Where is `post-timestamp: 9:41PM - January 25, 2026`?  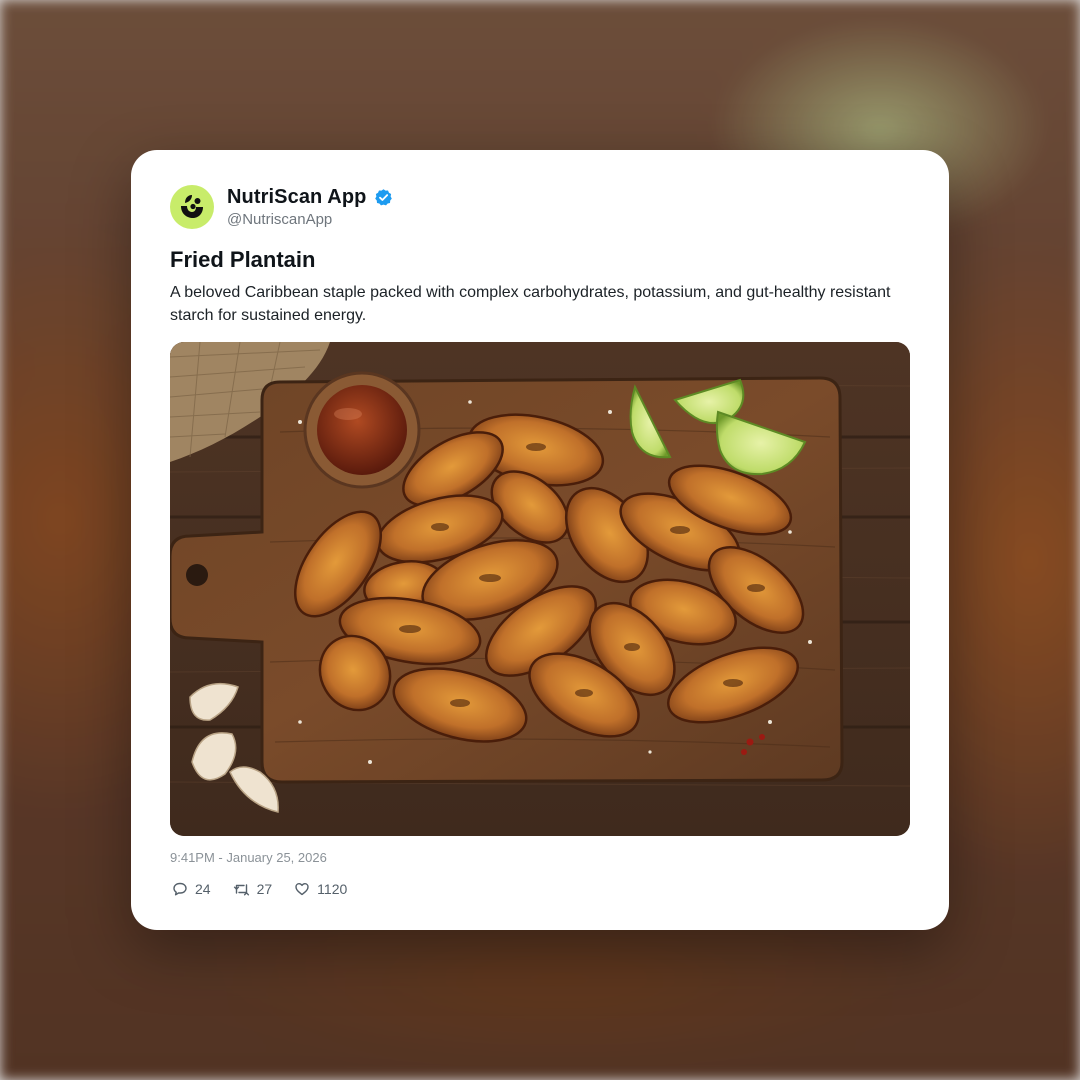 post-timestamp: 9:41PM - January 25, 2026 is located at coordinates (248, 857).